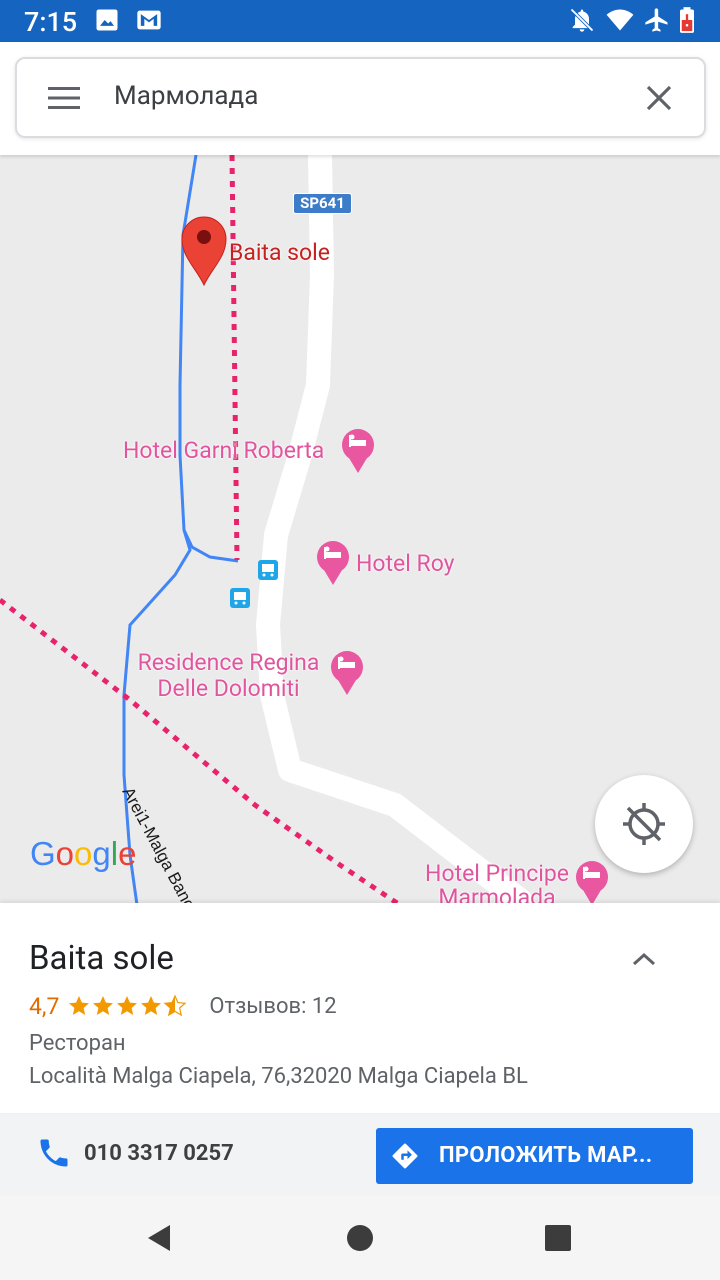 The image size is (720, 1280). Describe the element at coordinates (656, 20) in the screenshot. I see `airplane-icon` at that location.